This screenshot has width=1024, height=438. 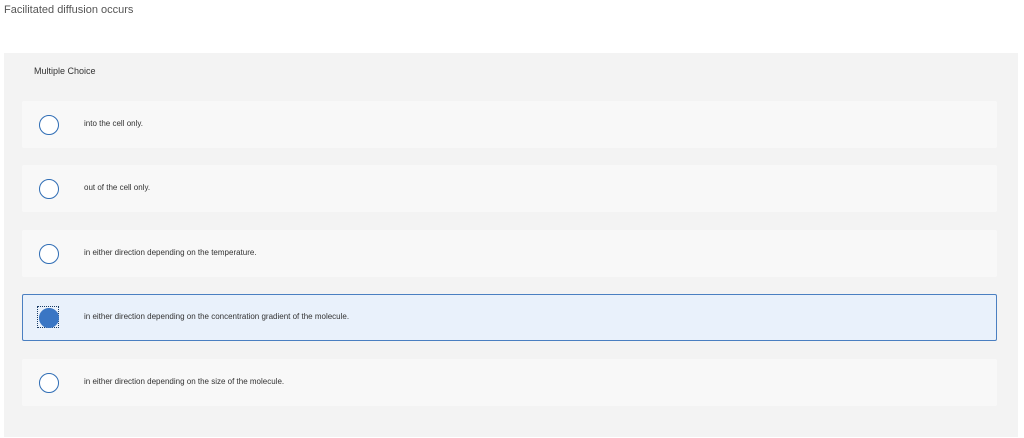 What do you see at coordinates (113, 123) in the screenshot?
I see `choice-option-label: into the cell only.` at bounding box center [113, 123].